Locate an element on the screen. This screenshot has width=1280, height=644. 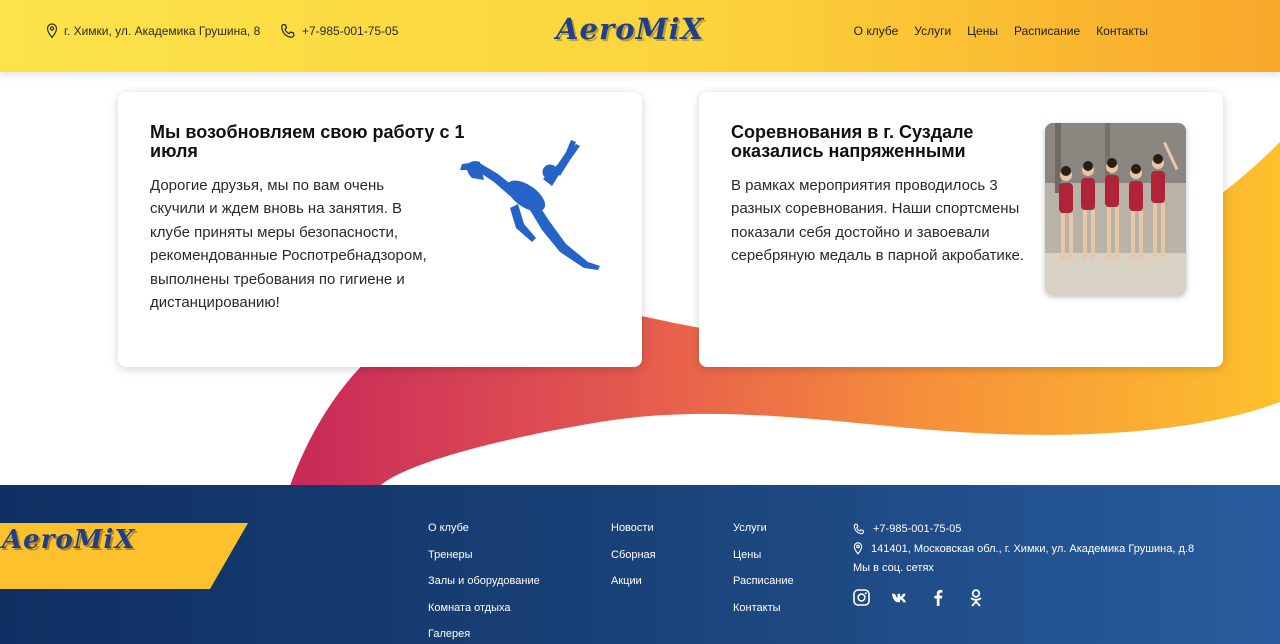
footer-link-news: Новости is located at coordinates (633, 528).